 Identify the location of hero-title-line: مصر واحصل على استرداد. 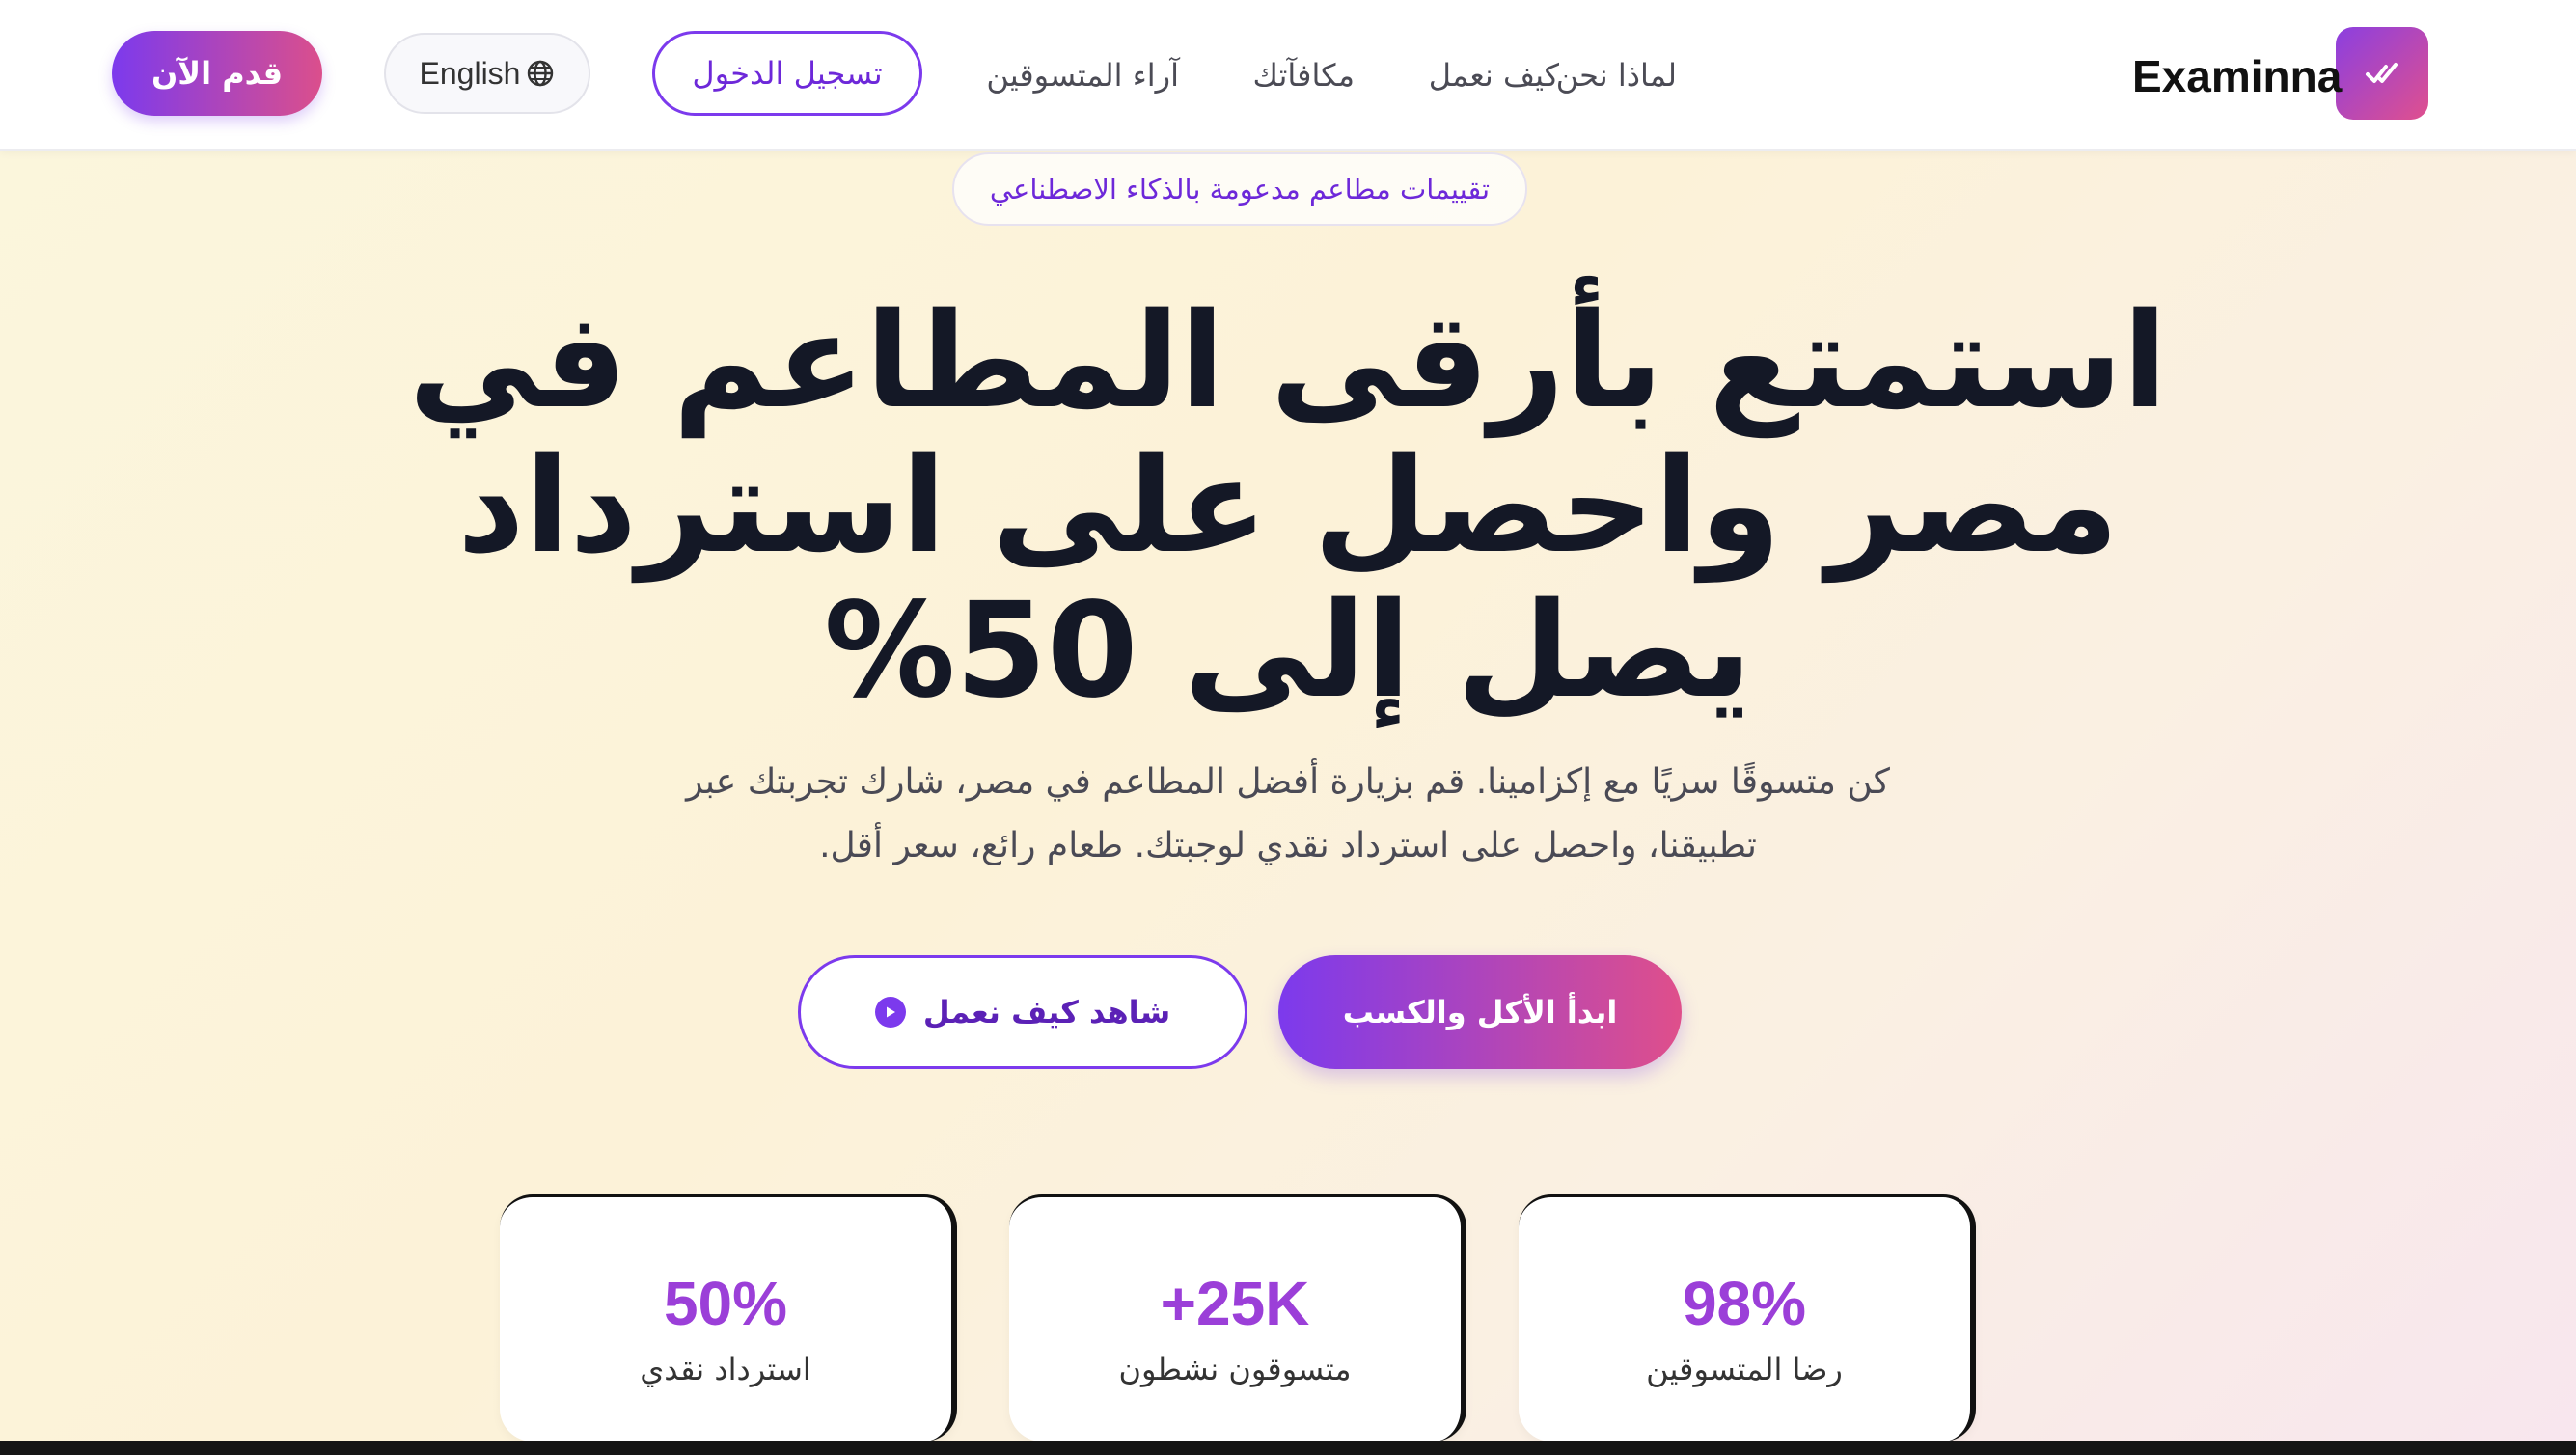
(1288, 507).